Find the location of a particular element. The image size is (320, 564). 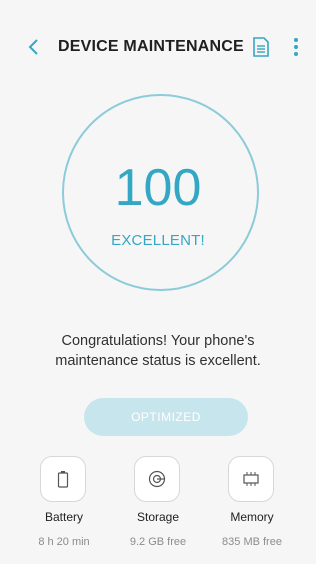

more-vertical-icon is located at coordinates (296, 47).